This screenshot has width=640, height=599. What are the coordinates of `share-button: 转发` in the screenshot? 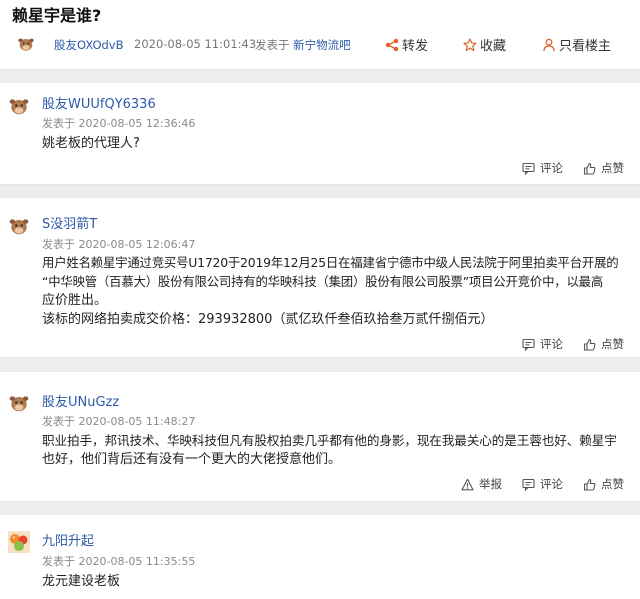 It's located at (406, 44).